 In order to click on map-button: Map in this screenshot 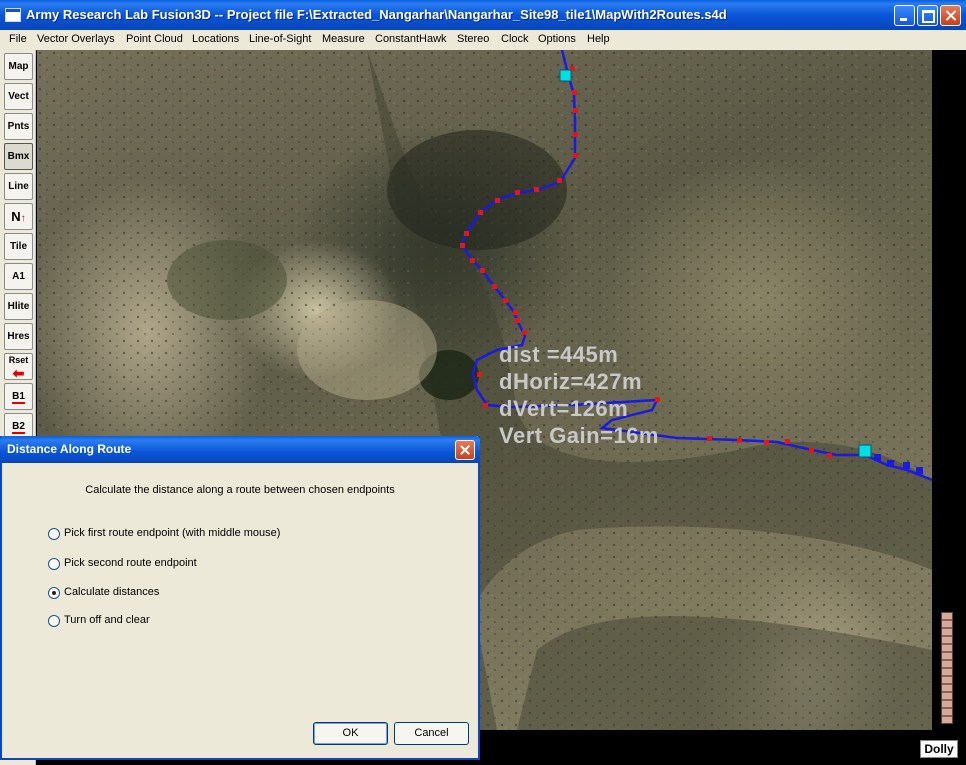, I will do `click(18, 66)`.